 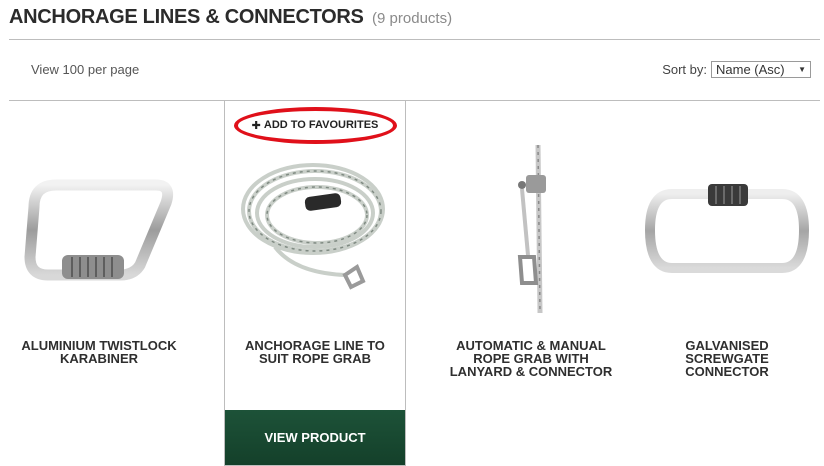 I want to click on product-name: ALUMINIUM TWISTLOCK KARABINER, so click(x=99, y=352).